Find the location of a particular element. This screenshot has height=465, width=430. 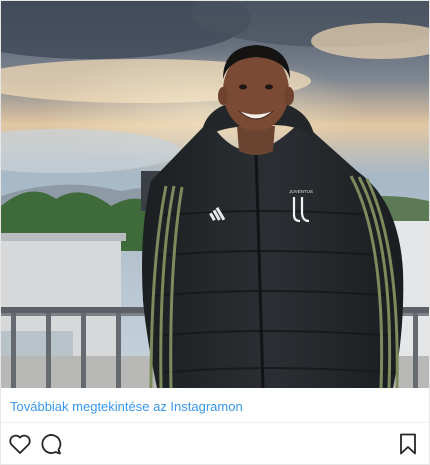

view-more-on-instagram-link: Továbbiak megtekintése az Instagramon is located at coordinates (126, 406).